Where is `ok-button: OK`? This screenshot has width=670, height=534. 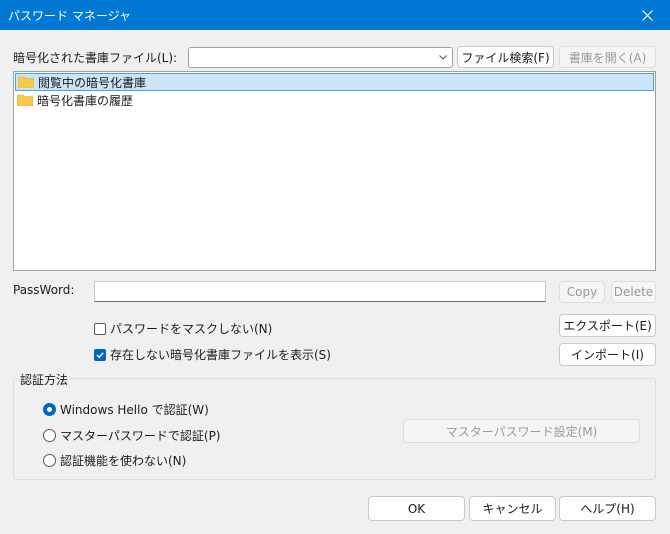
ok-button: OK is located at coordinates (416, 508).